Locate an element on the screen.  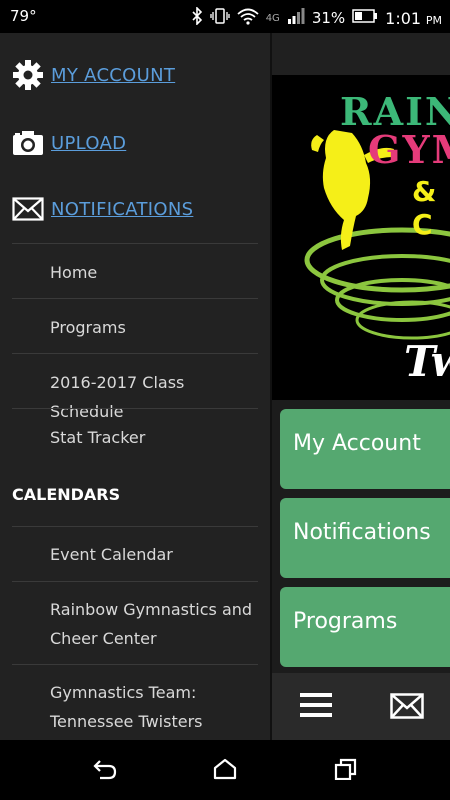
network-type-label: 4G is located at coordinates (272, 18).